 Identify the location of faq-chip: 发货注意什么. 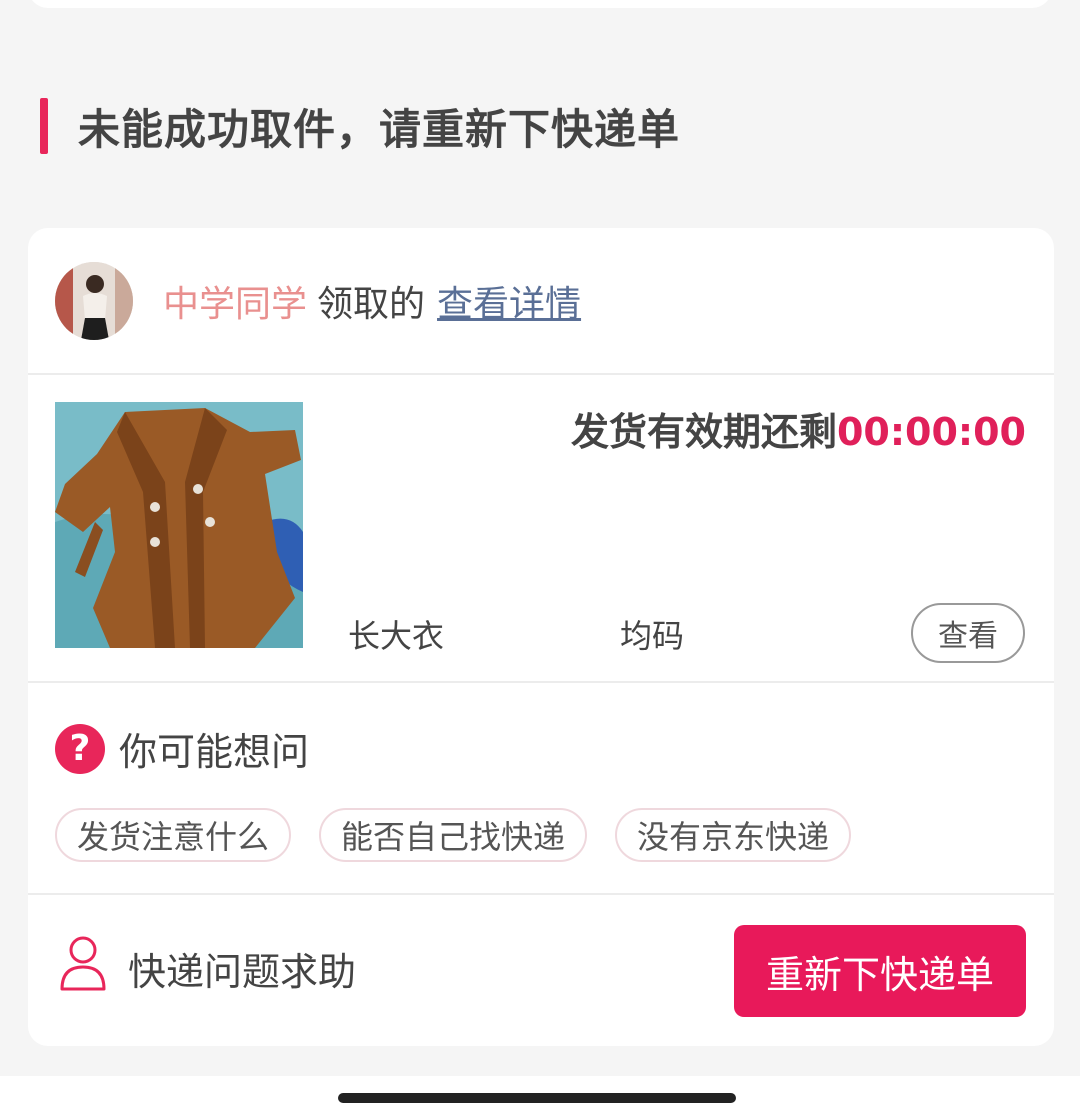
(173, 835).